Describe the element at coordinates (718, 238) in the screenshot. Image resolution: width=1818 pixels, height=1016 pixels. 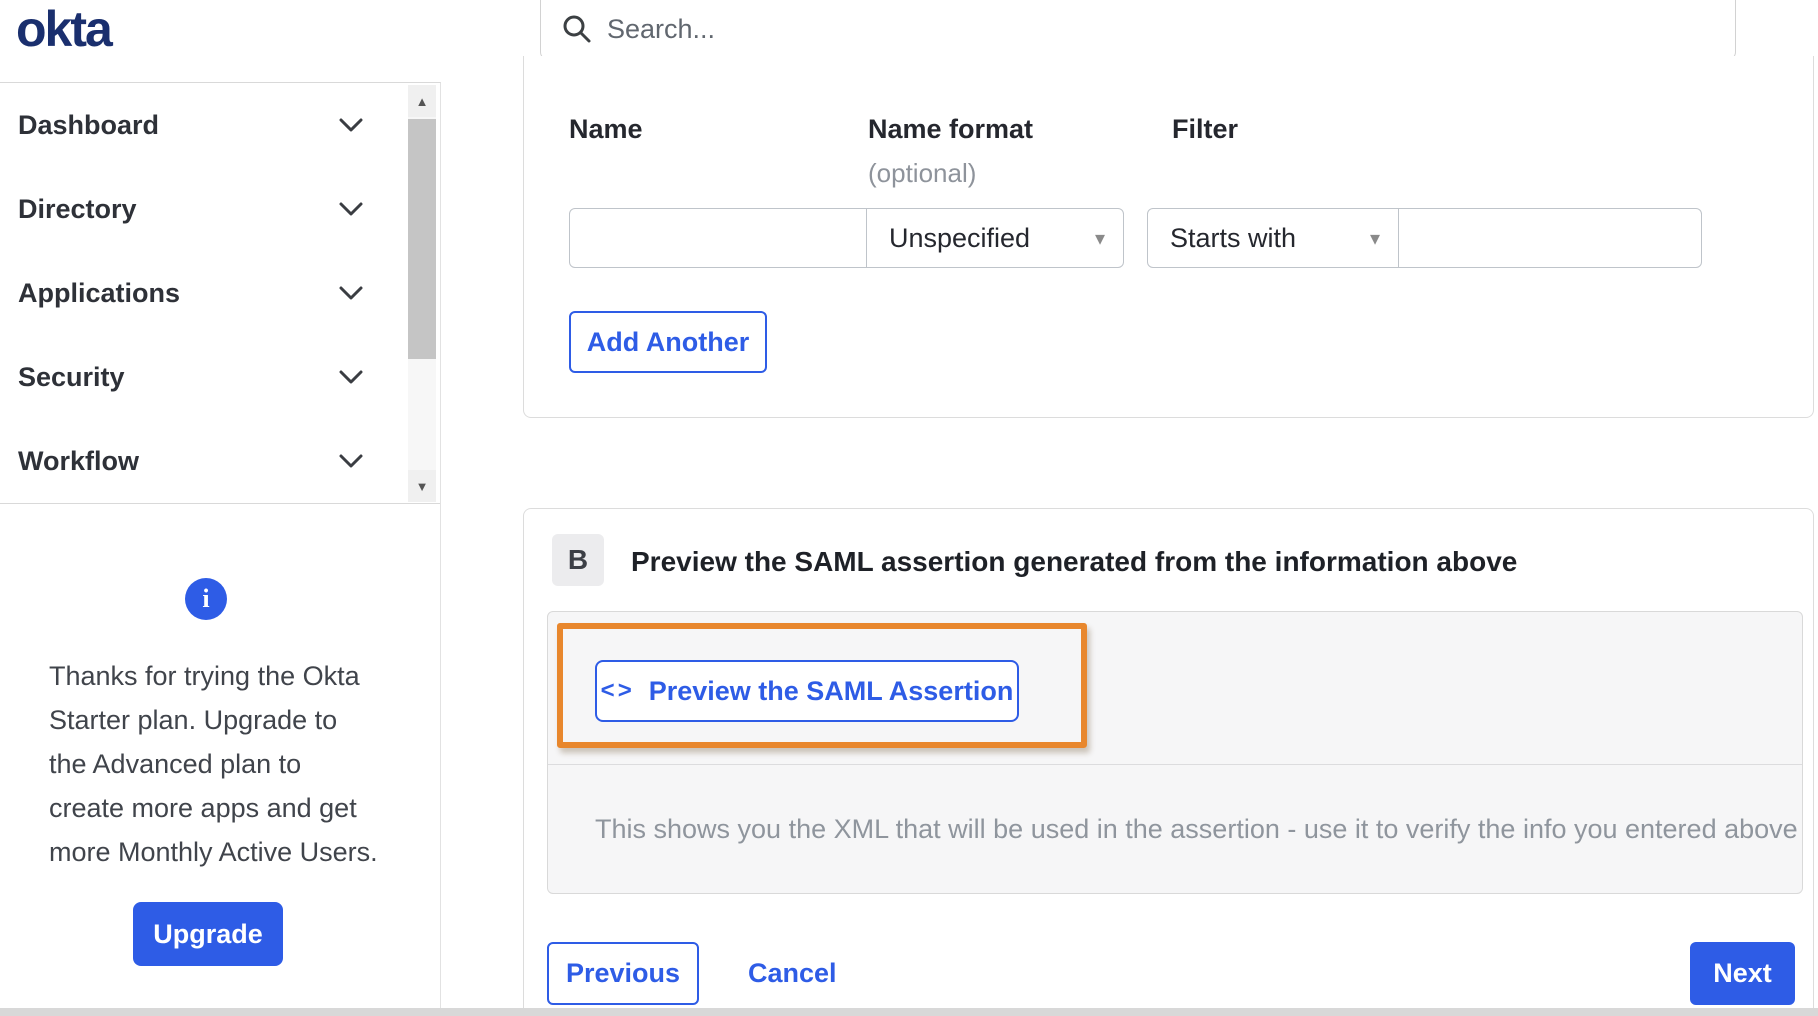
I see `attribute-name-input` at that location.